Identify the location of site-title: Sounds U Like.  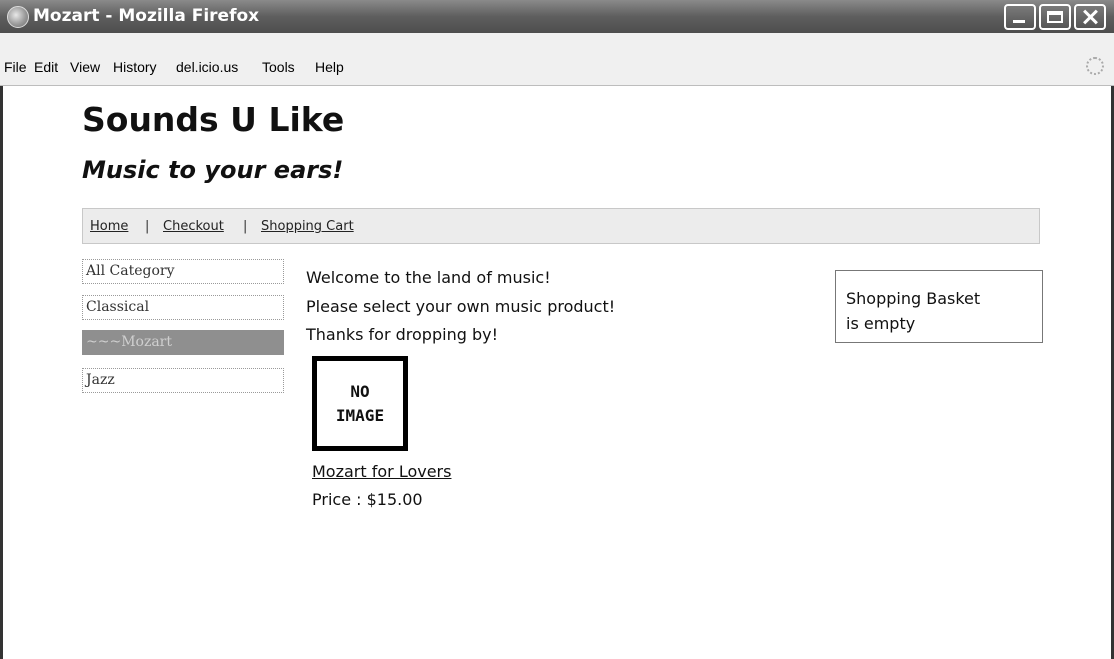
(213, 119).